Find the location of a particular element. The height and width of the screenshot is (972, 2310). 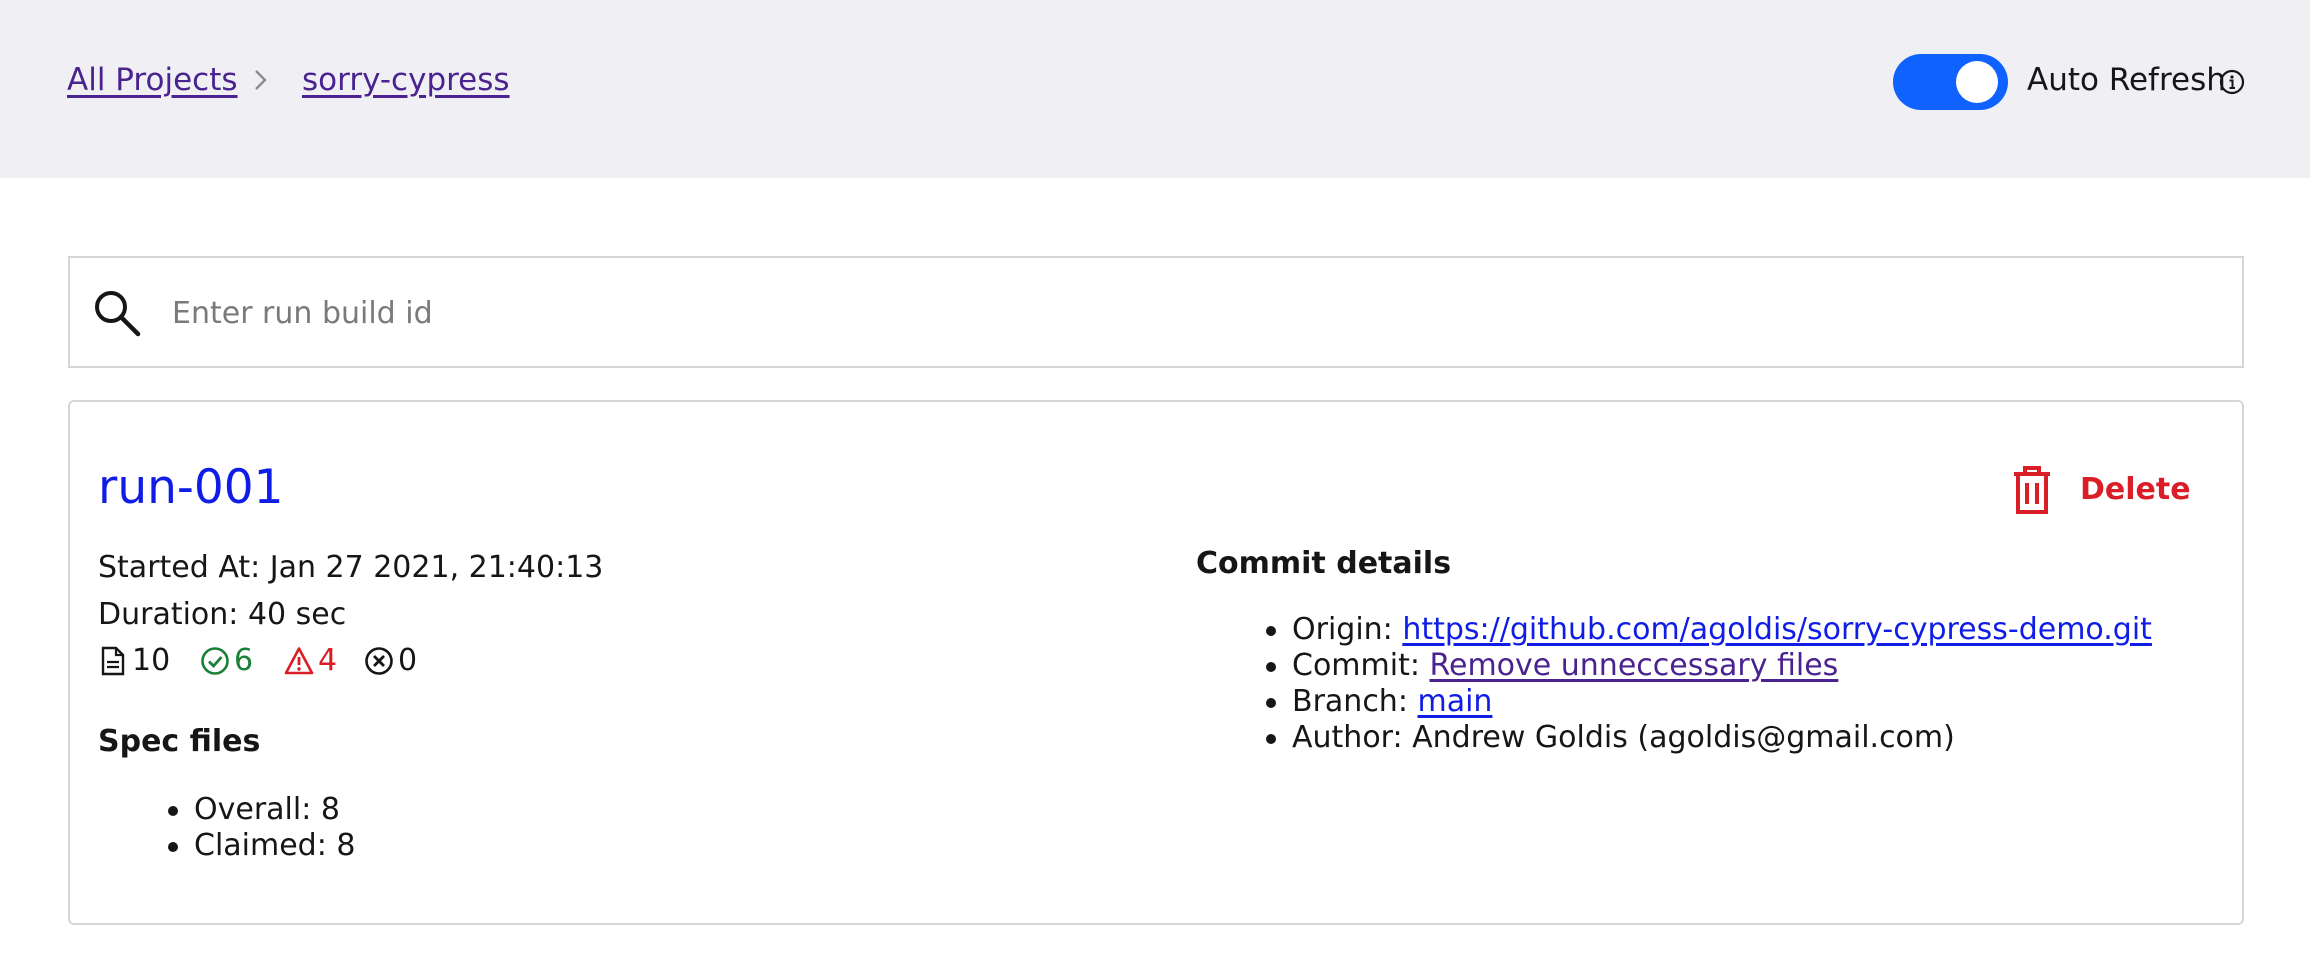

commit-message: Commit: Remove unneccessary files is located at coordinates (1709, 666).